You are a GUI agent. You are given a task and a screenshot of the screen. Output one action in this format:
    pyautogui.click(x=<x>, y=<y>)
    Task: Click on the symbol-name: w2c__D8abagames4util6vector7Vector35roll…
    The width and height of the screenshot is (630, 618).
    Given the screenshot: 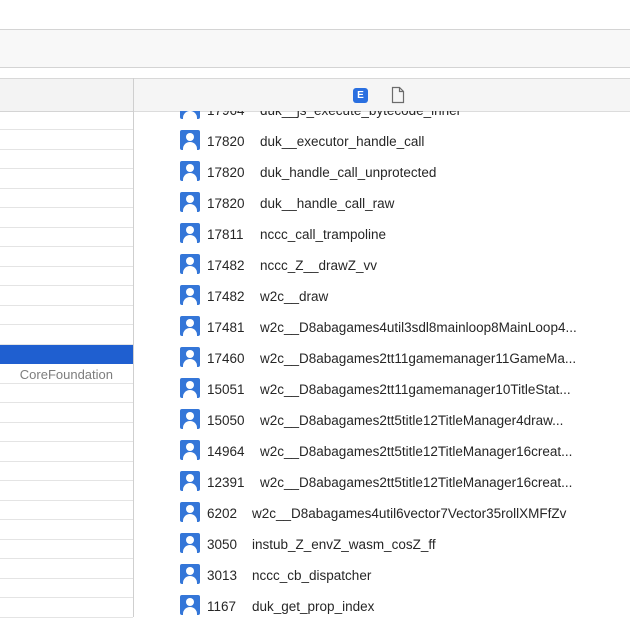 What is the action you would take?
    pyautogui.click(x=409, y=513)
    